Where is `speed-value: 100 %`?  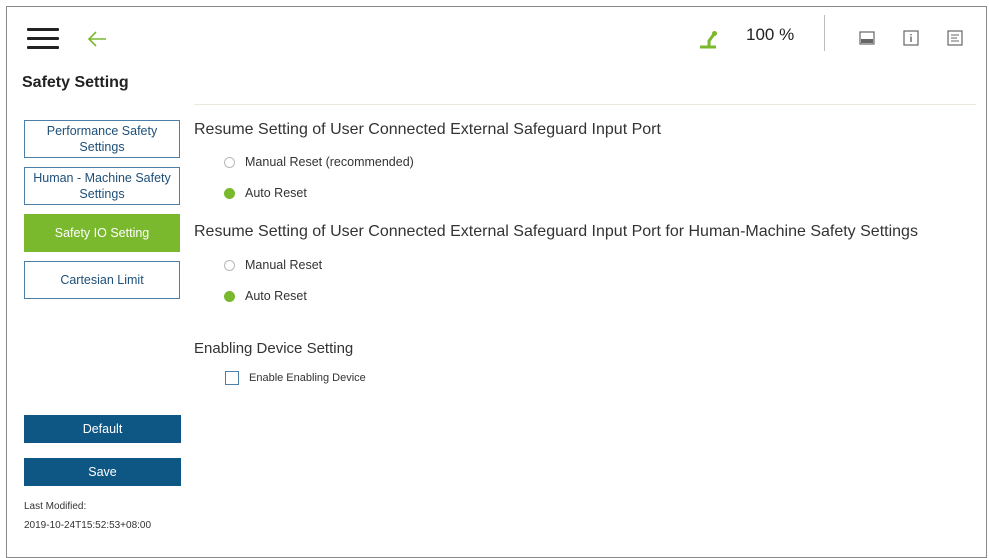
speed-value: 100 % is located at coordinates (770, 34).